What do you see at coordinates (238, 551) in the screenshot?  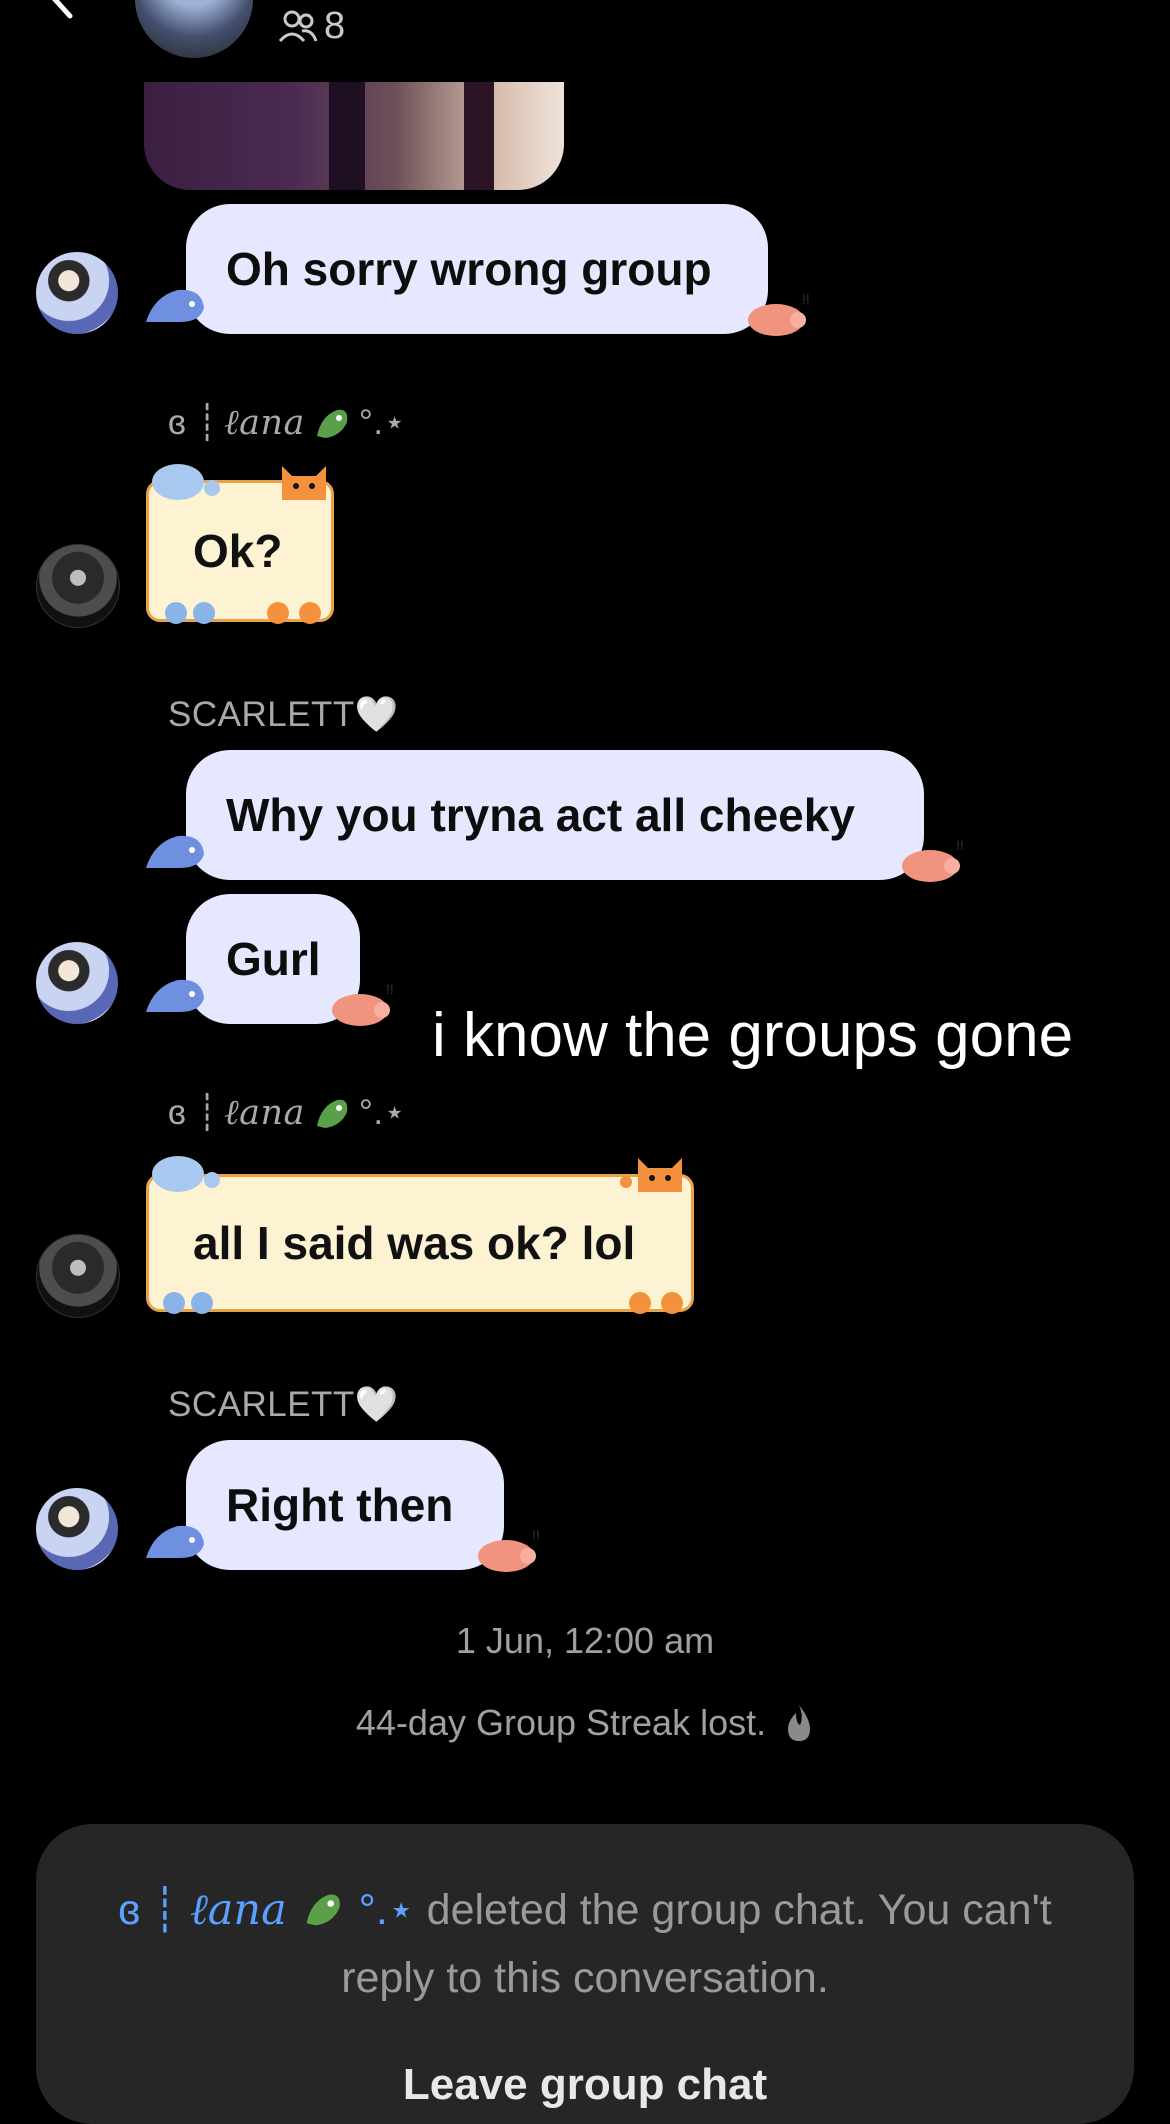 I see `message-text: Ok?` at bounding box center [238, 551].